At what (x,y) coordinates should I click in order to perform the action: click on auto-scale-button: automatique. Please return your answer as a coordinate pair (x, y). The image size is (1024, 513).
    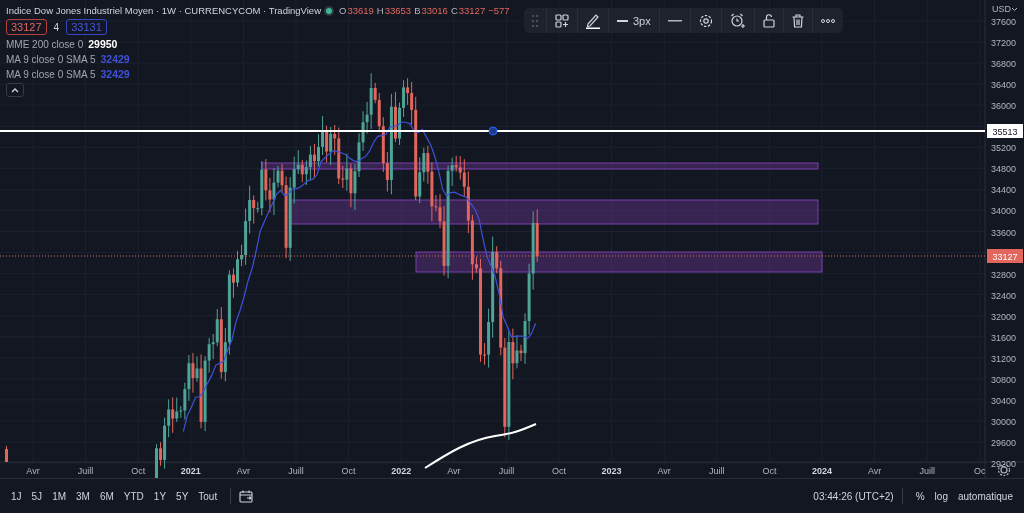
    Looking at the image, I should click on (985, 496).